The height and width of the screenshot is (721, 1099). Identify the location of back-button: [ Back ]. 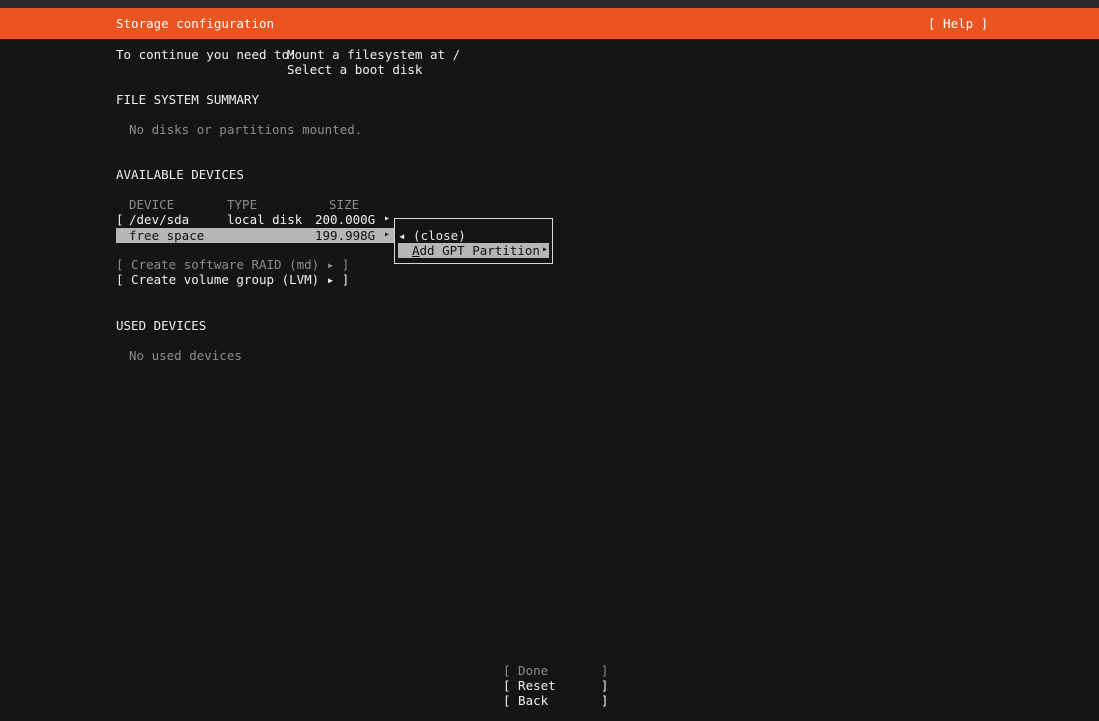
(555, 700).